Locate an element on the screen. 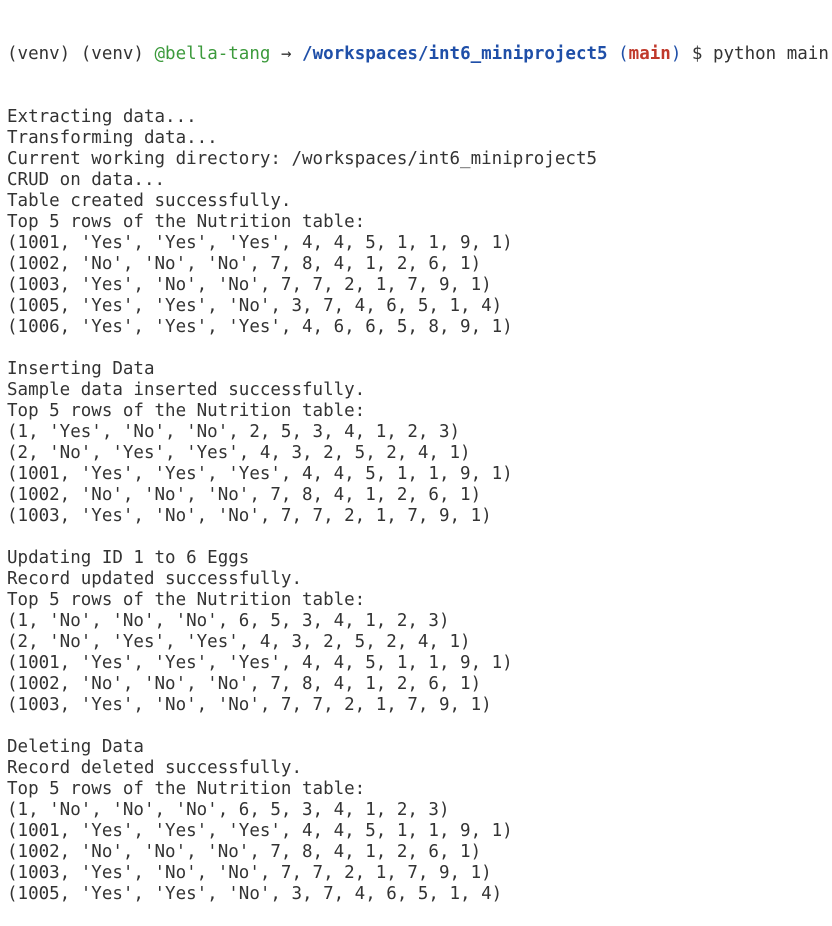  output-line: Sample data inserted successfully. is located at coordinates (186, 390).